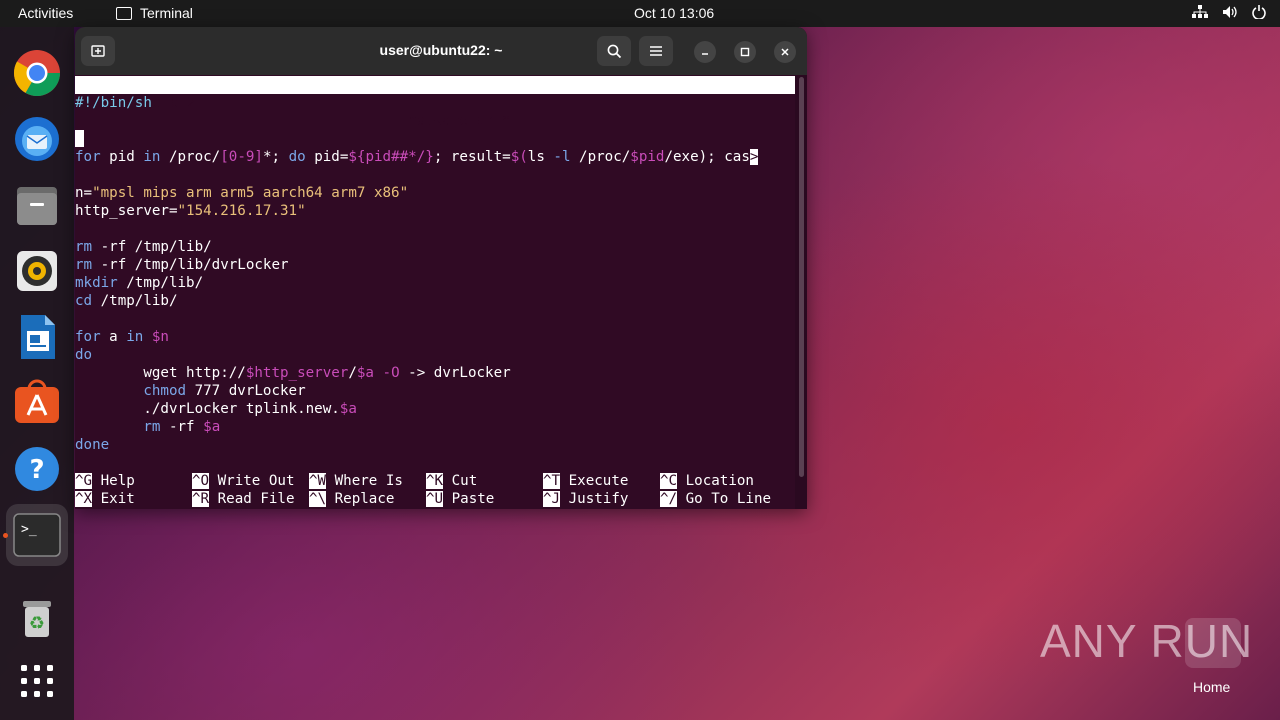 The width and height of the screenshot is (1280, 720). What do you see at coordinates (166, 13) in the screenshot?
I see `app-name: Terminal` at bounding box center [166, 13].